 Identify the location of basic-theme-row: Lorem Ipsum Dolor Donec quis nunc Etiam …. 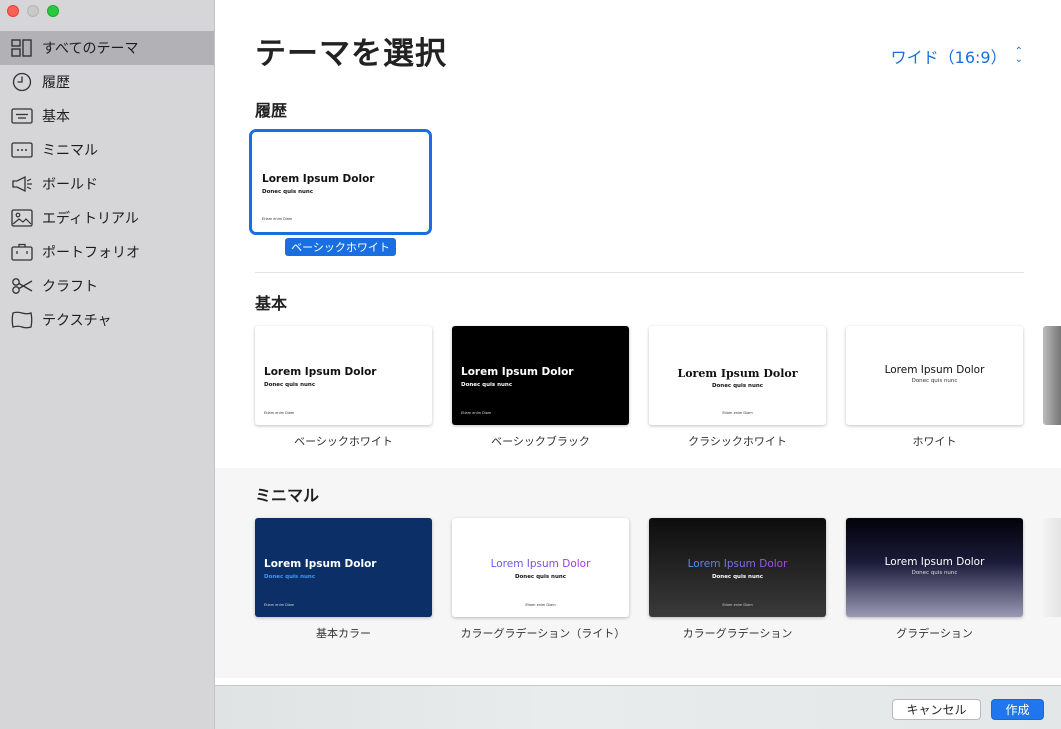
(639, 387).